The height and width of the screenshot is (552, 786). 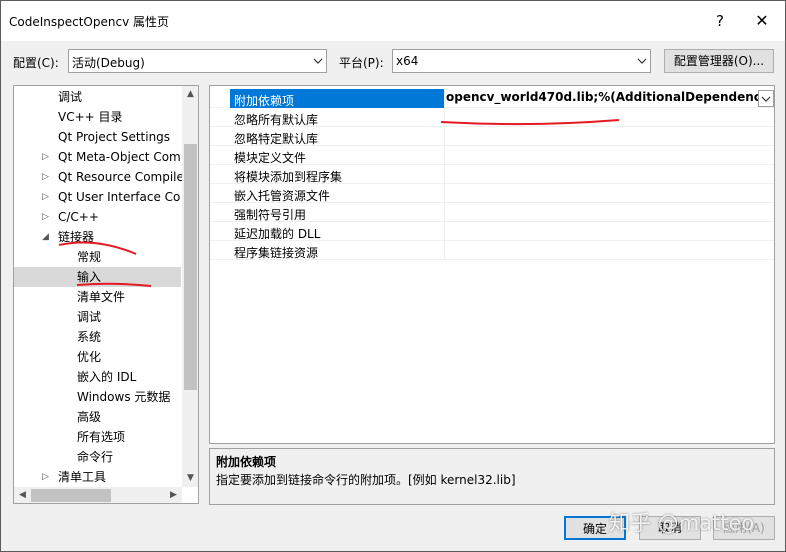 What do you see at coordinates (282, 196) in the screenshot?
I see `property-name: 嵌入托管资源文件` at bounding box center [282, 196].